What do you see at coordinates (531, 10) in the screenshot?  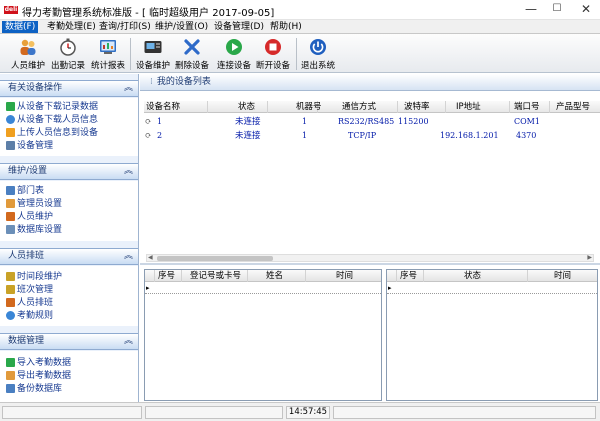 I see `minimize-button: —` at bounding box center [531, 10].